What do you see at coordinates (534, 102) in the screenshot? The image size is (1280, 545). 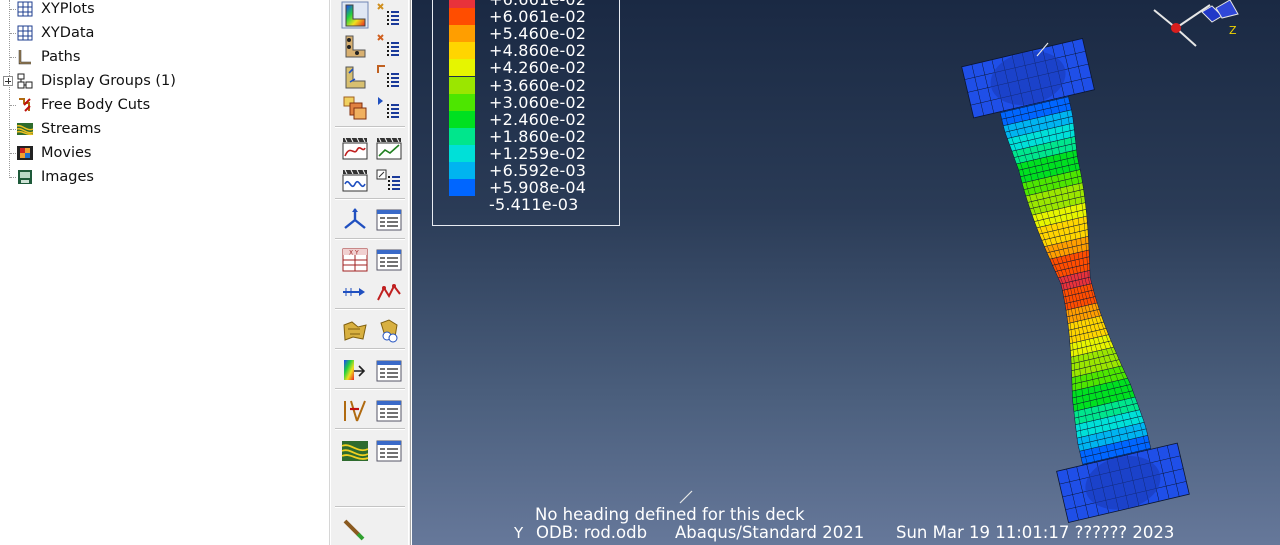 I see `legend-entry: +3.060e-02` at bounding box center [534, 102].